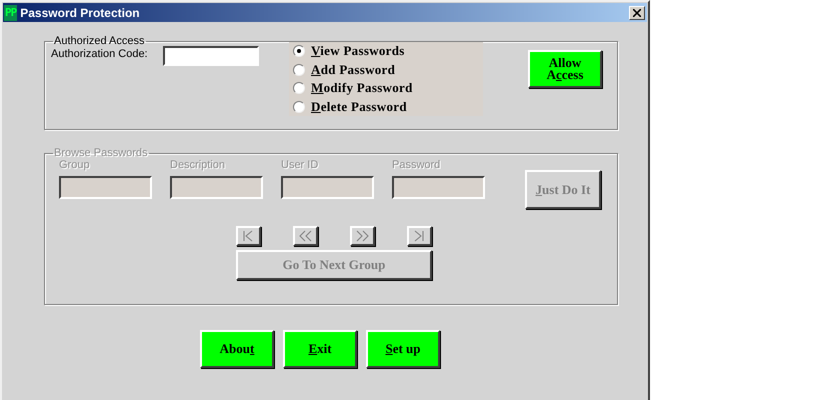 Image resolution: width=826 pixels, height=400 pixels. What do you see at coordinates (211, 56) in the screenshot?
I see `authorization-code-field` at bounding box center [211, 56].